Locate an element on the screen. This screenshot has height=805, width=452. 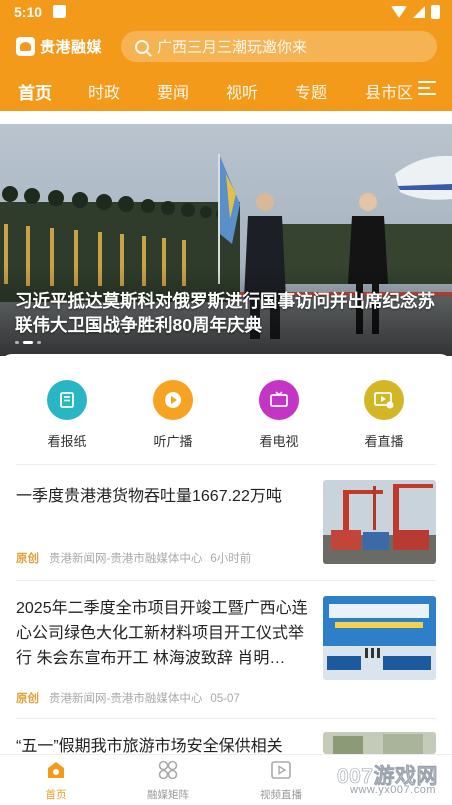
wifi-icon is located at coordinates (399, 12).